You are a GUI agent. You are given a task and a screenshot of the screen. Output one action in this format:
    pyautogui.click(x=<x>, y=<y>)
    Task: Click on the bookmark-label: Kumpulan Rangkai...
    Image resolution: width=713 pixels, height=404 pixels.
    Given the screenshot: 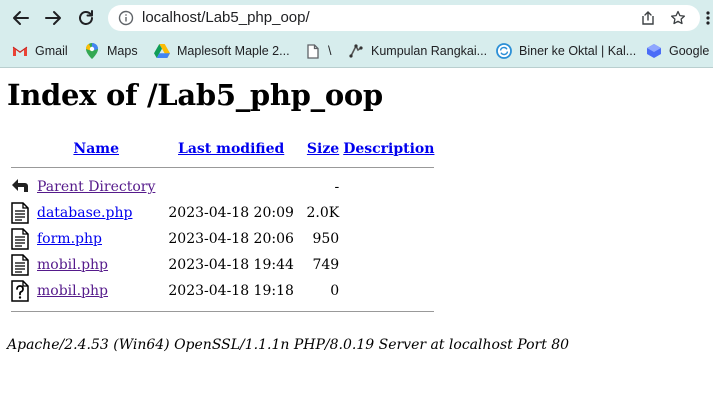 What is the action you would take?
    pyautogui.click(x=429, y=51)
    